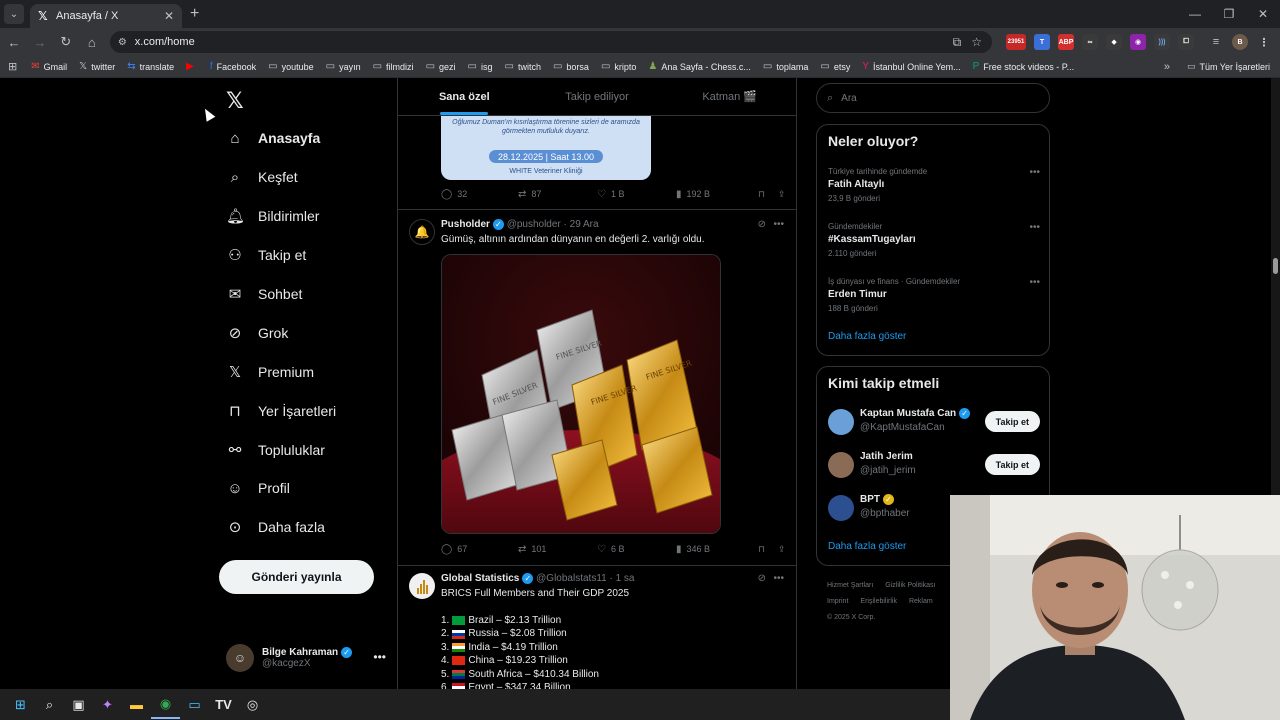 The image size is (1280, 720). Describe the element at coordinates (850, 585) in the screenshot. I see `footer-terms-link: Hizmet Şartları` at that location.